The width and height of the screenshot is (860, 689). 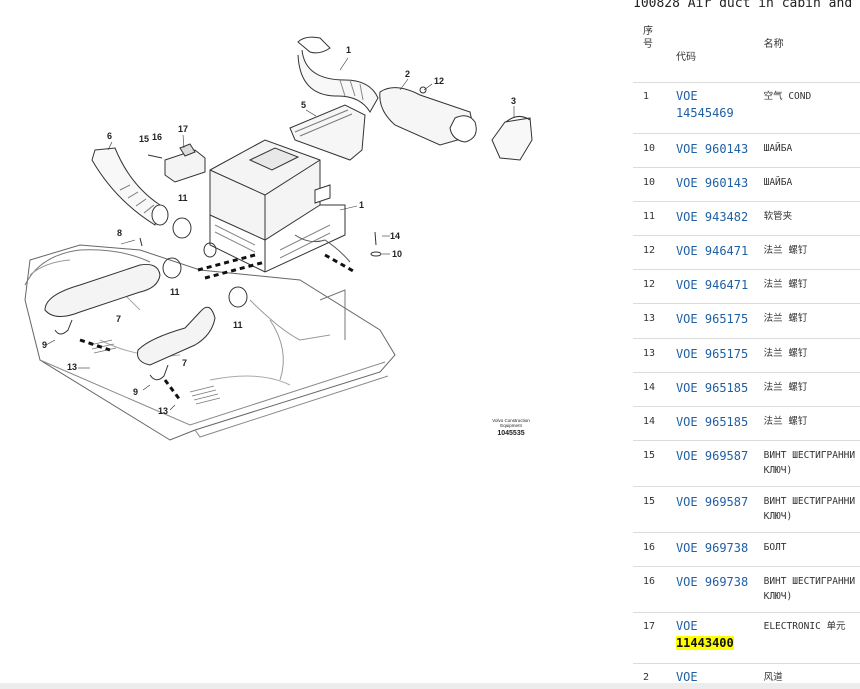 What do you see at coordinates (646, 96) in the screenshot?
I see `row-seq: 1` at bounding box center [646, 96].